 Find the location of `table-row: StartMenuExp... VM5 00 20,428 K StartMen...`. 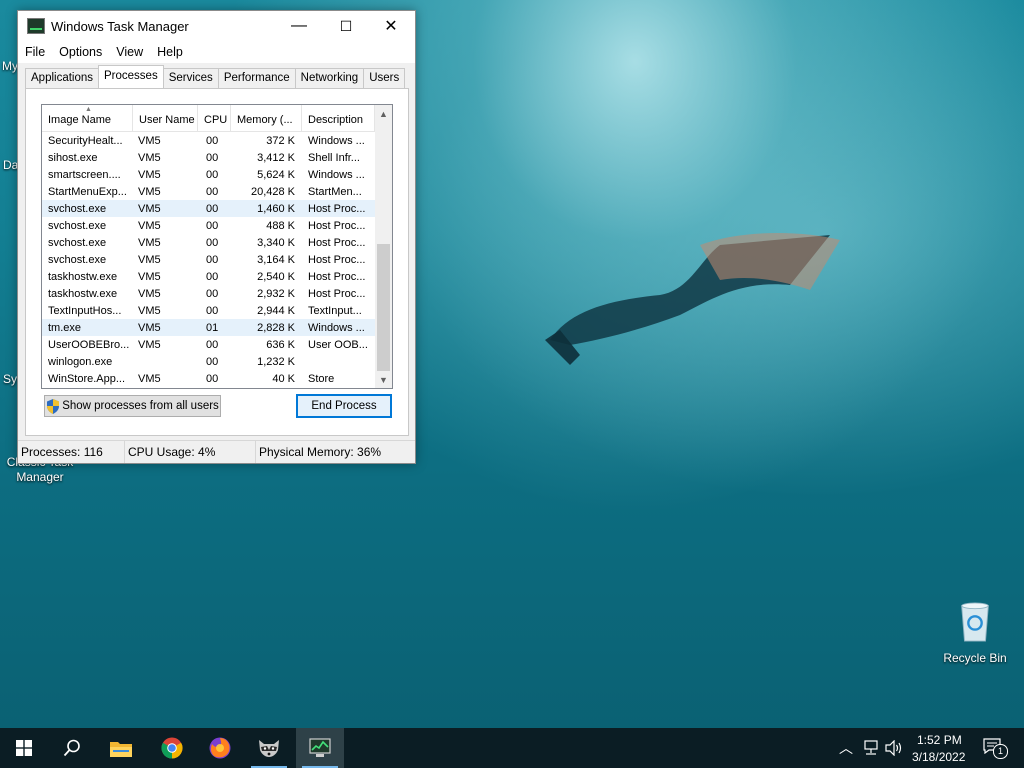

table-row: StartMenuExp... VM5 00 20,428 K StartMen... is located at coordinates (217, 191).